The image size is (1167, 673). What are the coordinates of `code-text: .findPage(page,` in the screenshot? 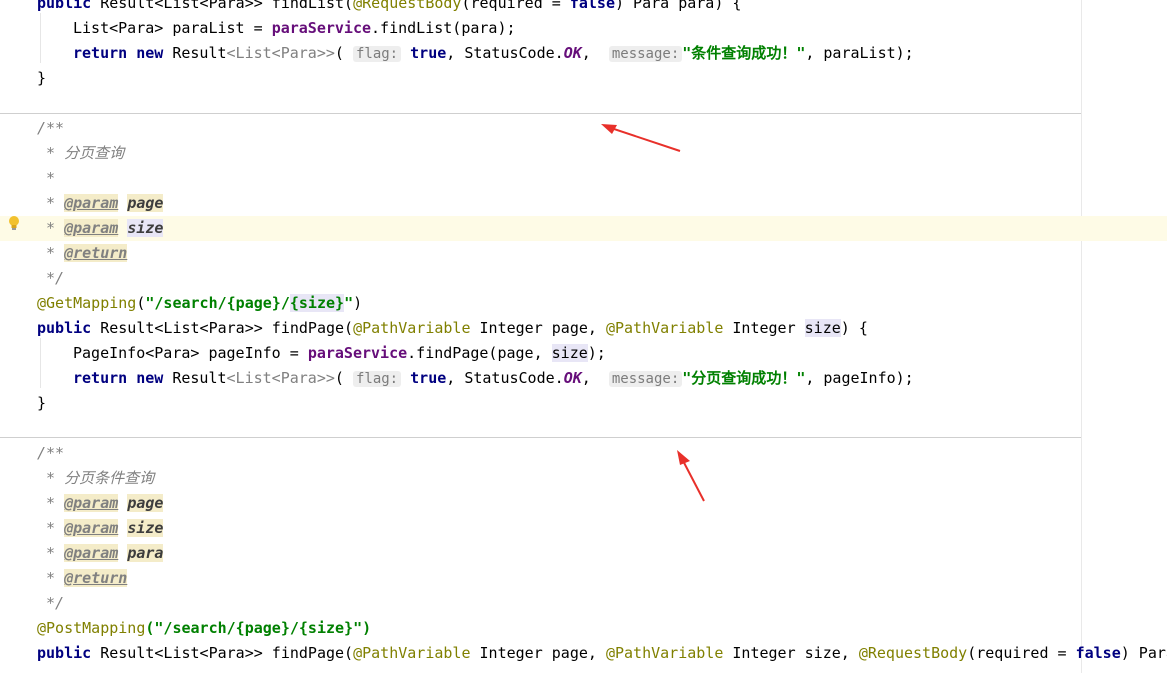 It's located at (479, 353).